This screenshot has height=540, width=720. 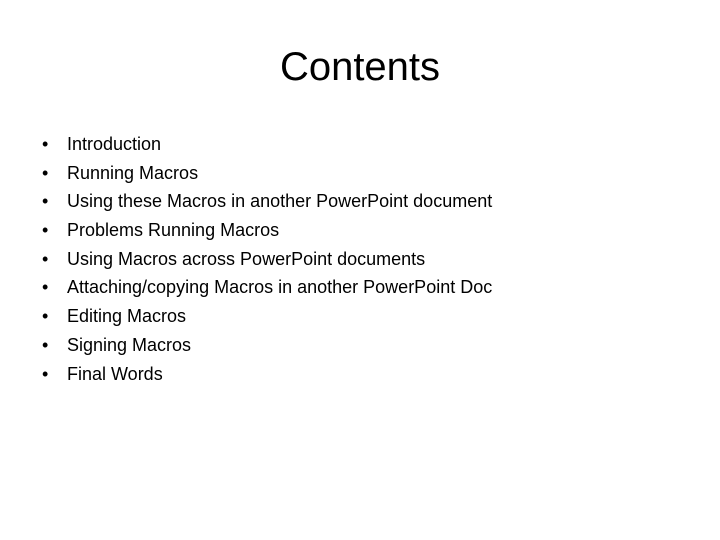 What do you see at coordinates (360, 374) in the screenshot?
I see `list-item: • Final Words` at bounding box center [360, 374].